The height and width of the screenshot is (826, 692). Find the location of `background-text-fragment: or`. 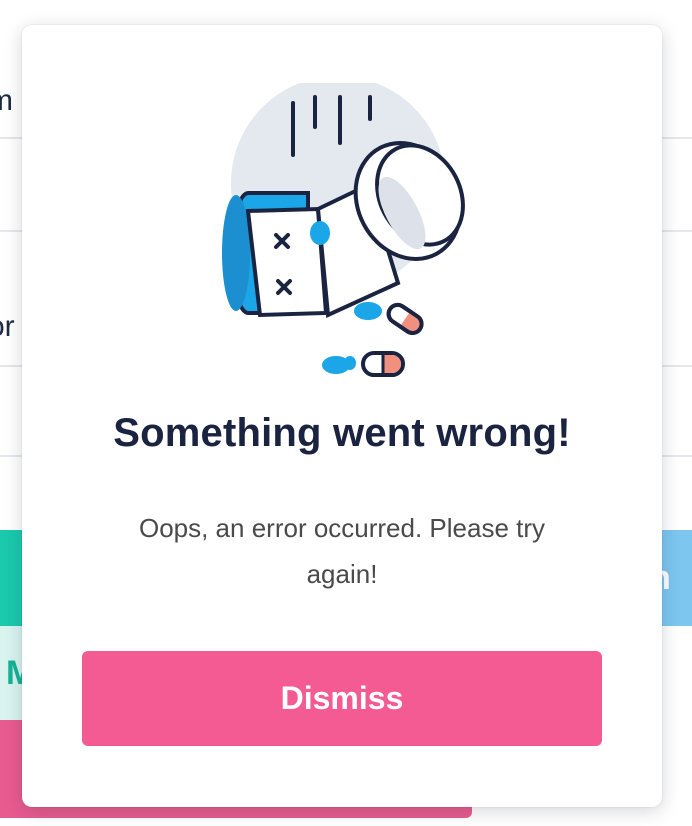

background-text-fragment: or is located at coordinates (7, 326).